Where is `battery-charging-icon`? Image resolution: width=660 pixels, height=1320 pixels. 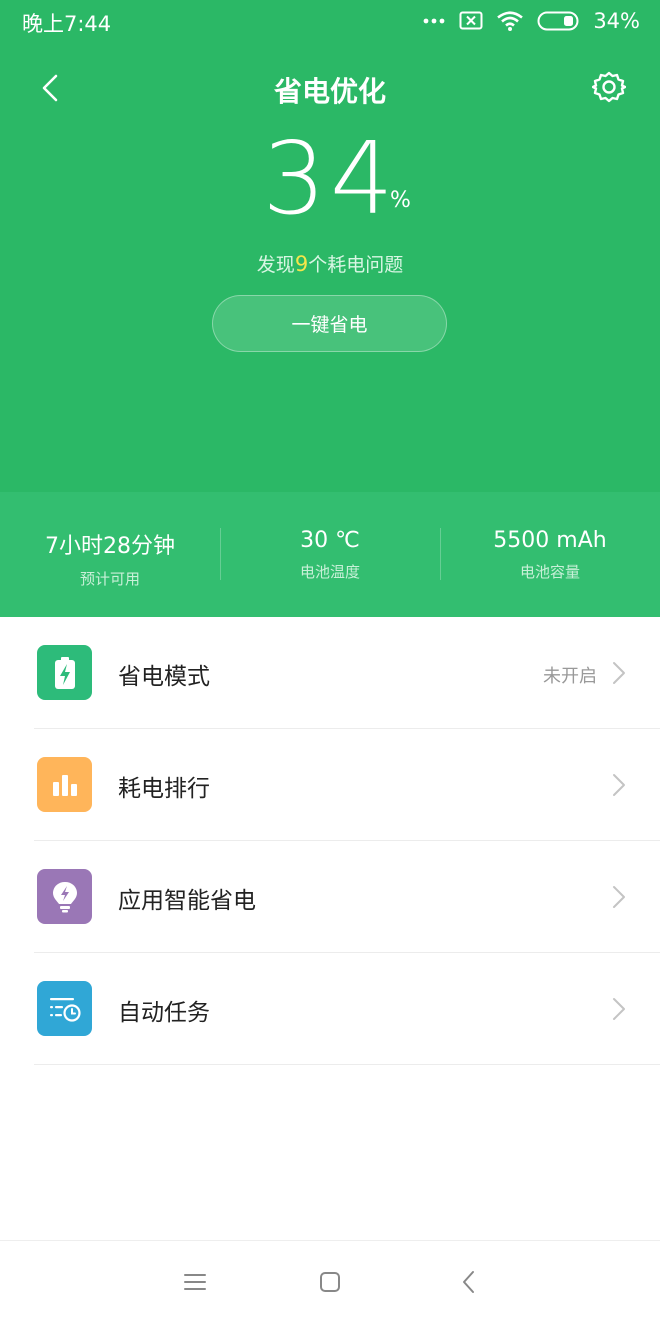 battery-charging-icon is located at coordinates (64, 672).